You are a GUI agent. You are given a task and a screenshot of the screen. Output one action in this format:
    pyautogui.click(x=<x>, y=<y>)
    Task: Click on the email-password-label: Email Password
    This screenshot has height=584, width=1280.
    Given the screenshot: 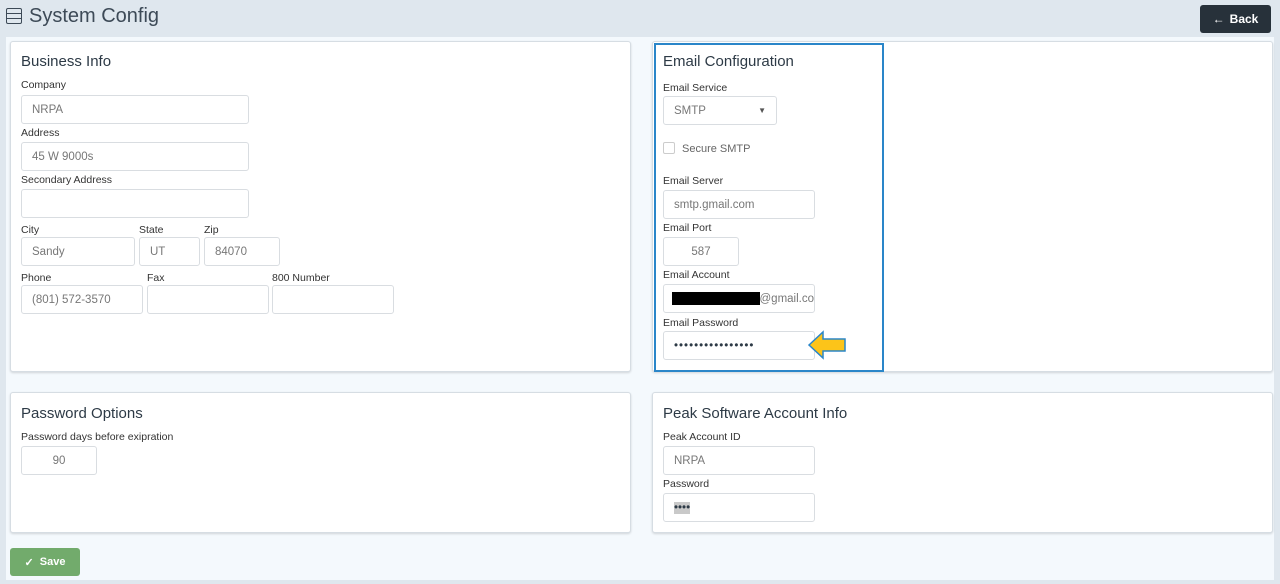 What is the action you would take?
    pyautogui.click(x=701, y=323)
    